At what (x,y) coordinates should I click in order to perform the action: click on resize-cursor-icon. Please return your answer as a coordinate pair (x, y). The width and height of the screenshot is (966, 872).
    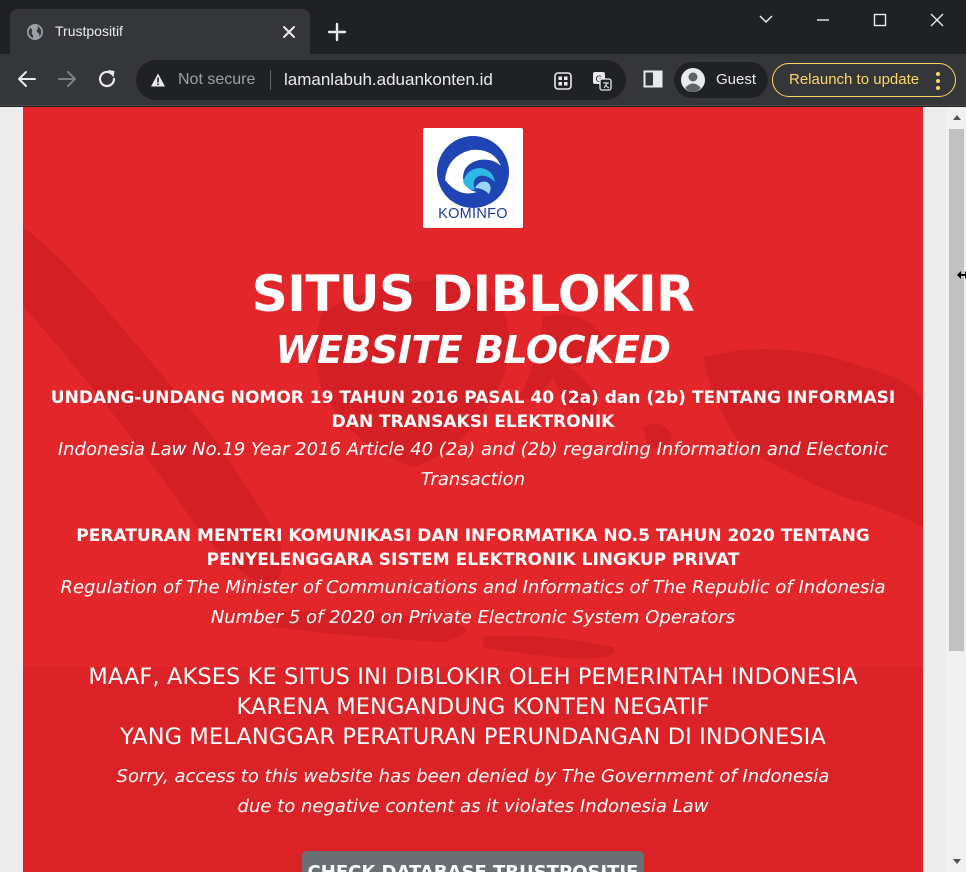
    Looking at the image, I should click on (961, 275).